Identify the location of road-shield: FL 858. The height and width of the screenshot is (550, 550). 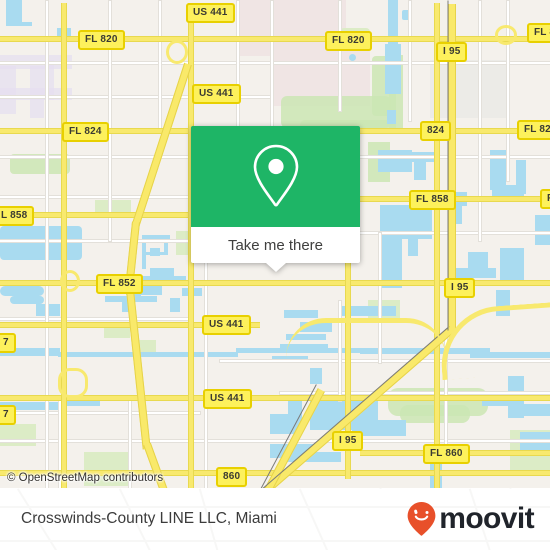
(432, 200).